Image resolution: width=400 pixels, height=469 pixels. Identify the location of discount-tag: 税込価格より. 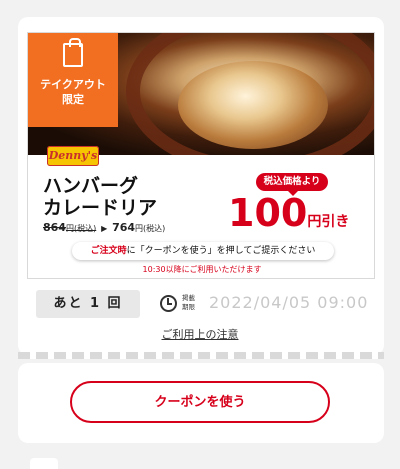
(292, 184).